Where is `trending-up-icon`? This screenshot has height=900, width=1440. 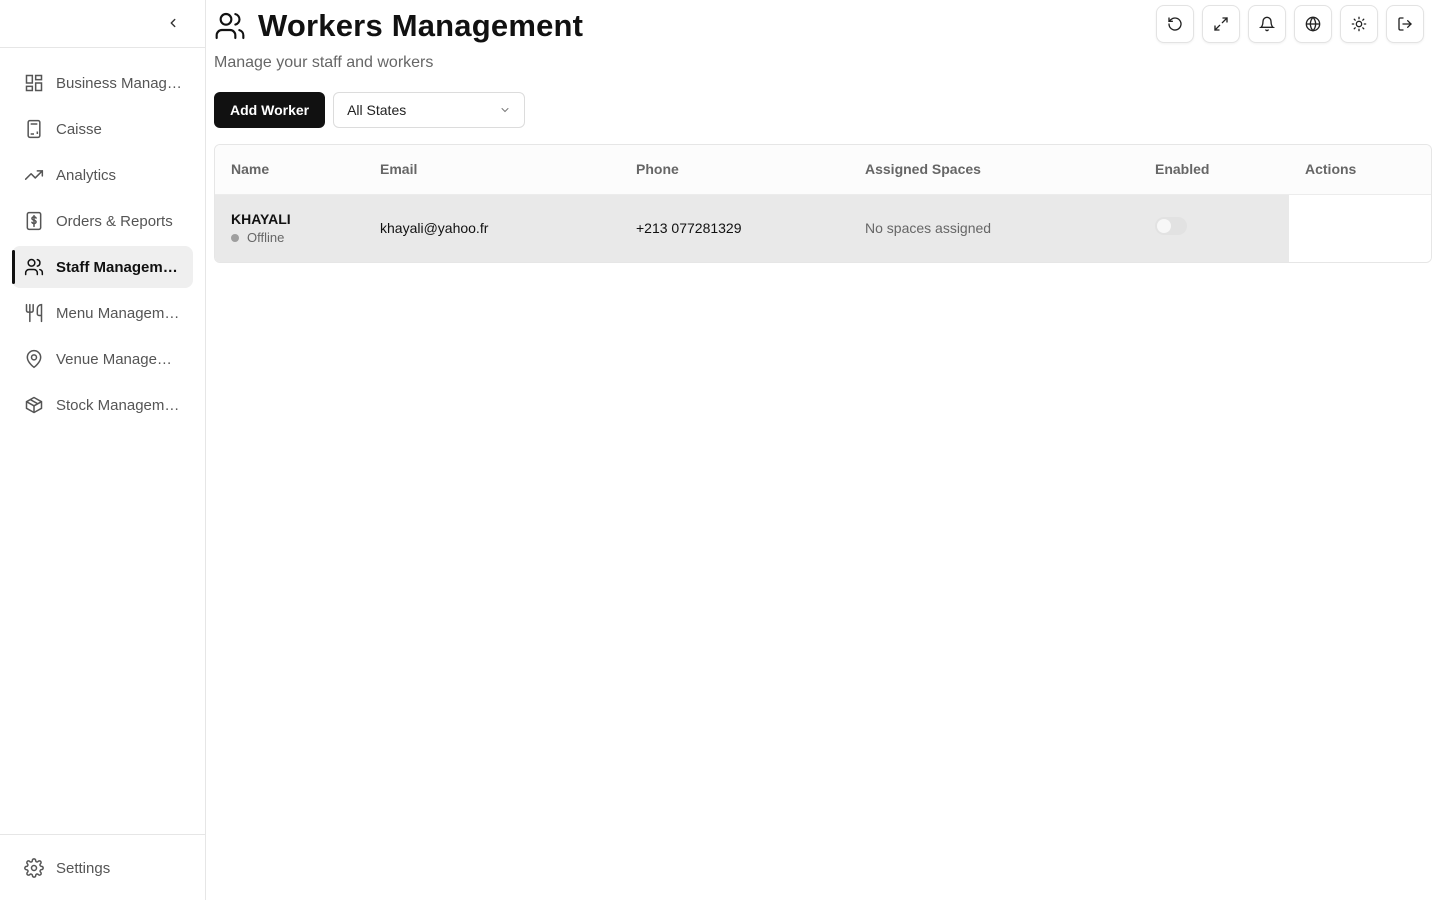 trending-up-icon is located at coordinates (34, 175).